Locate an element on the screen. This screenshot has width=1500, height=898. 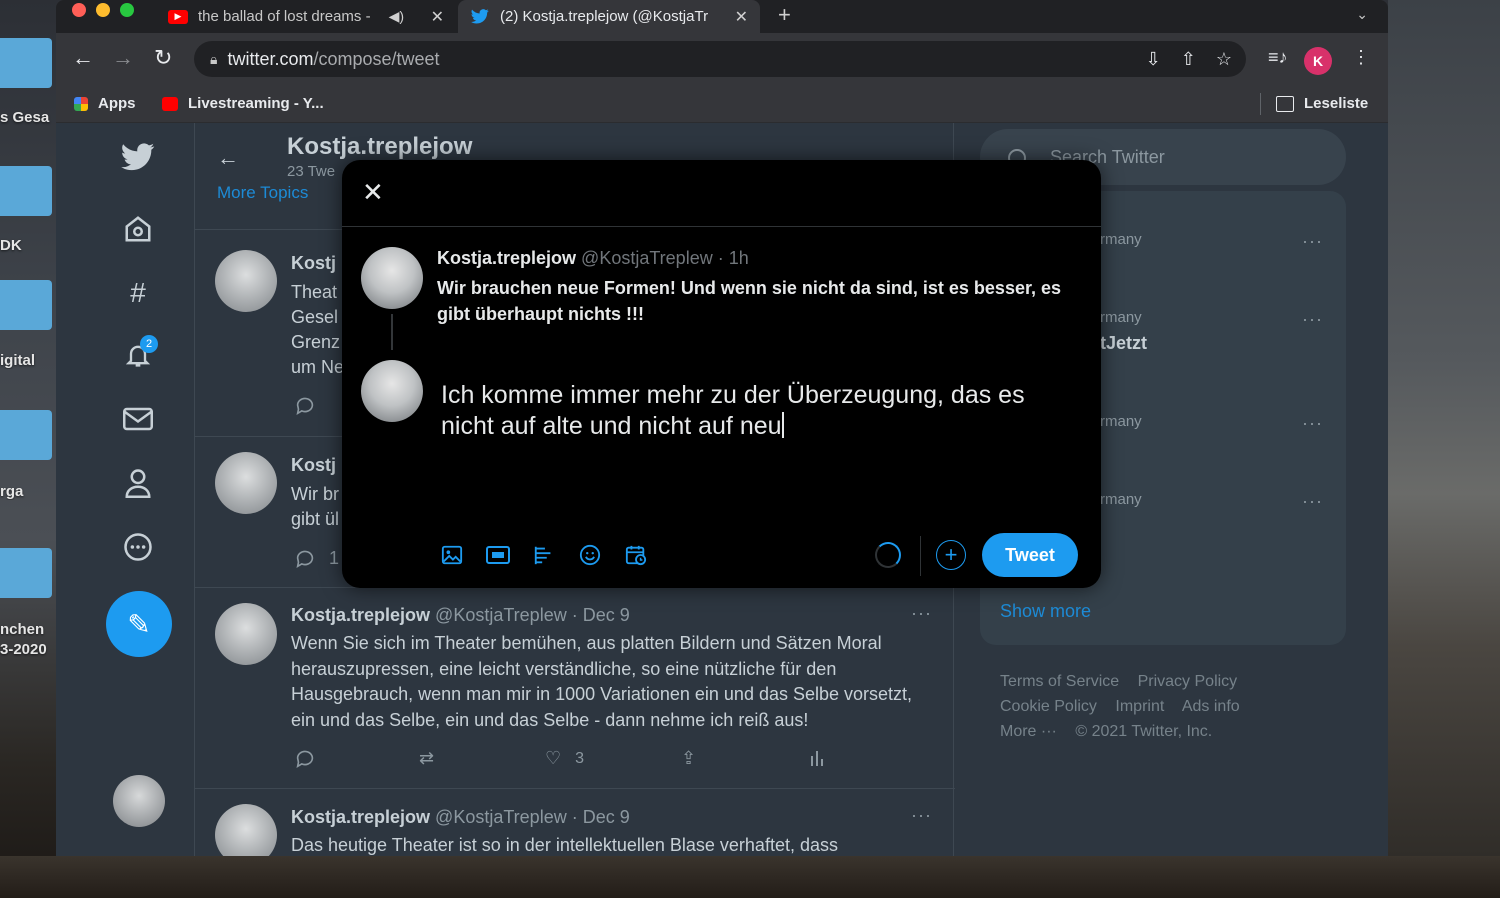
reload-button: ↻ is located at coordinates (163, 58).